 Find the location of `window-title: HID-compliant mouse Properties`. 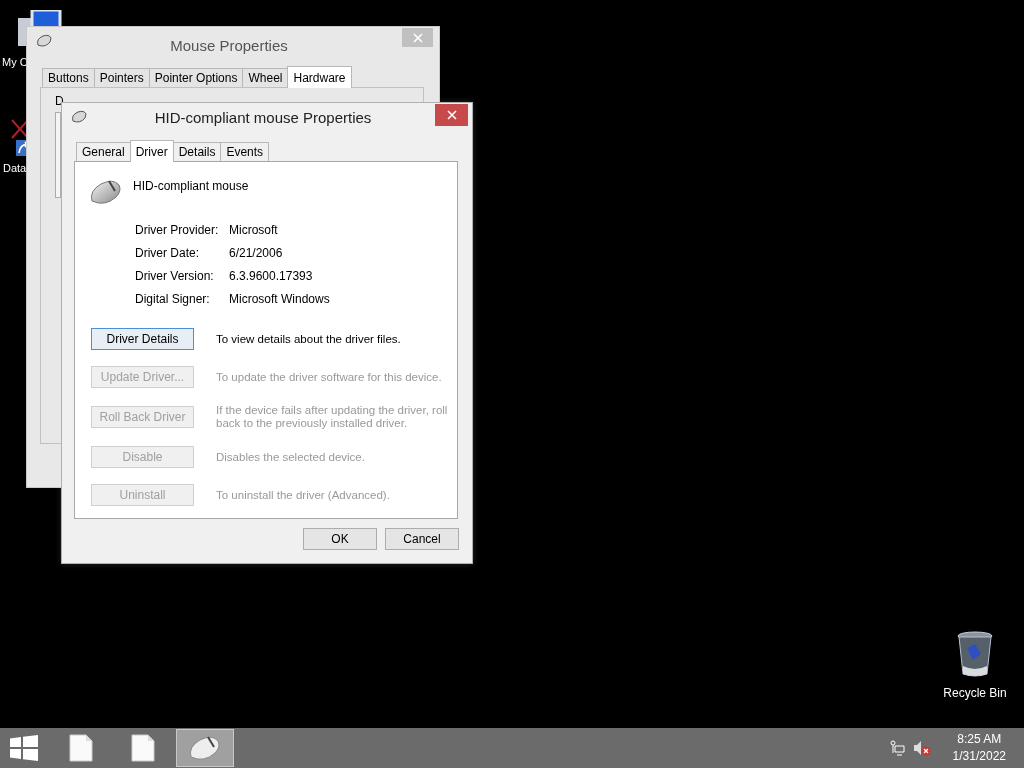

window-title: HID-compliant mouse Properties is located at coordinates (263, 117).